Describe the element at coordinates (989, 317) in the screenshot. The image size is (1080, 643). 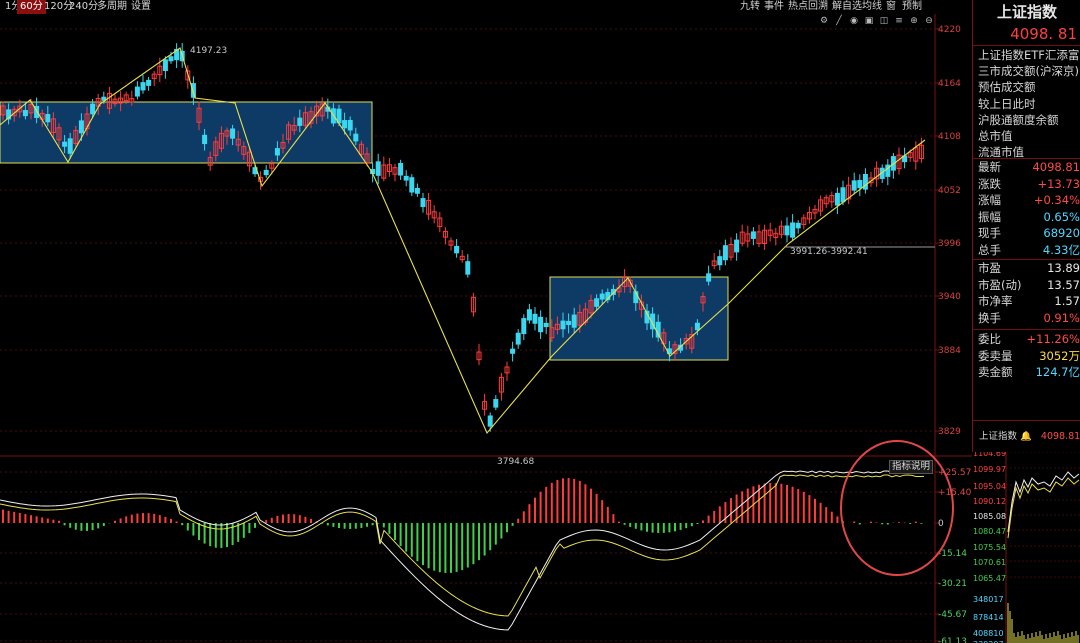
I see `quote-label: 换手` at that location.